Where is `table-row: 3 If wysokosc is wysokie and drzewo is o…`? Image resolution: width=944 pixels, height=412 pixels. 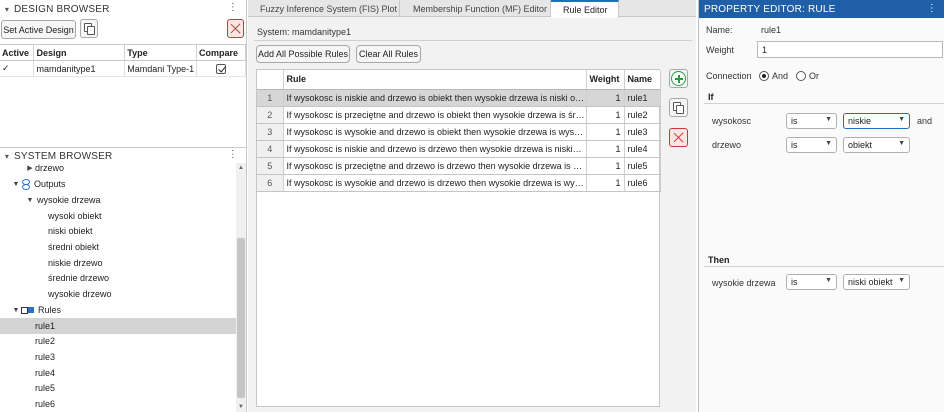
table-row: 3 If wysokosc is wysokie and drzewo is o… is located at coordinates (459, 132).